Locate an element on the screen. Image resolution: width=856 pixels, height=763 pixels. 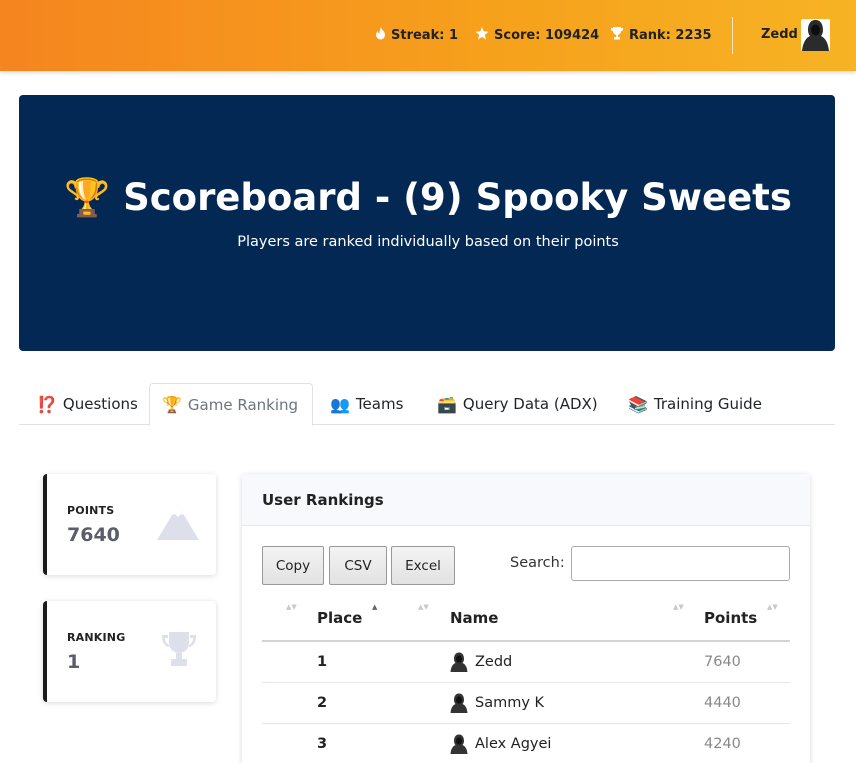
points-card: POINTS 7640 is located at coordinates (129, 524).